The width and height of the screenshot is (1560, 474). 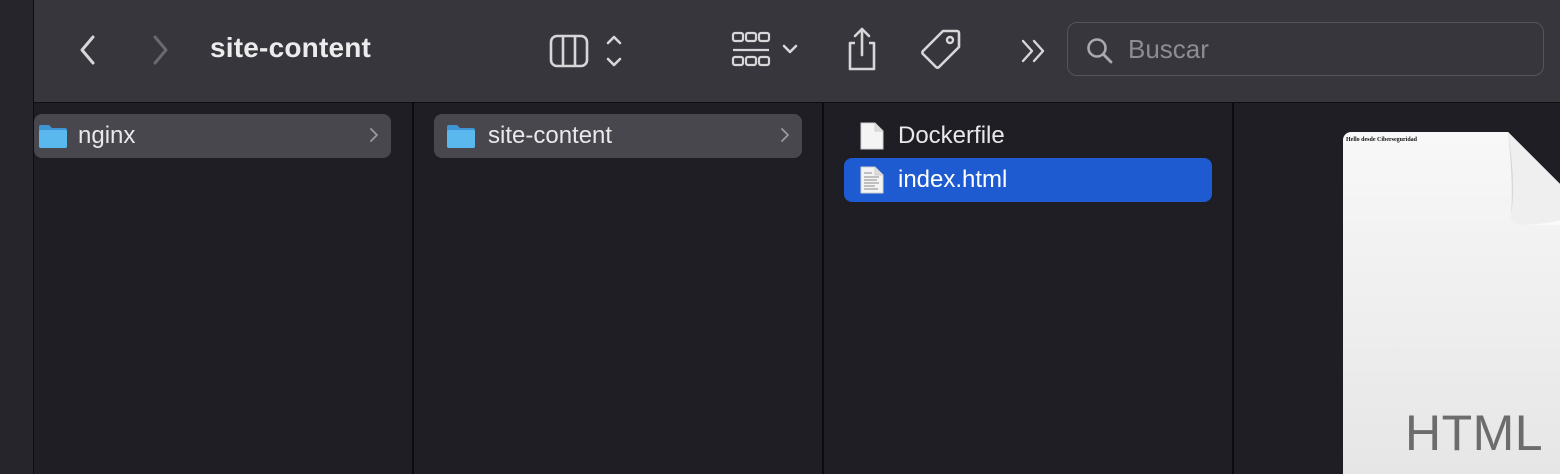 I want to click on share-button, so click(x=862, y=49).